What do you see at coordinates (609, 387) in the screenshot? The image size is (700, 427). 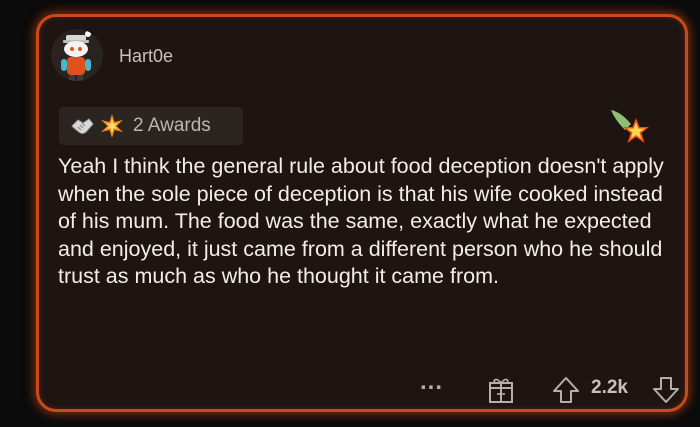 I see `vote-score: 2.2k` at bounding box center [609, 387].